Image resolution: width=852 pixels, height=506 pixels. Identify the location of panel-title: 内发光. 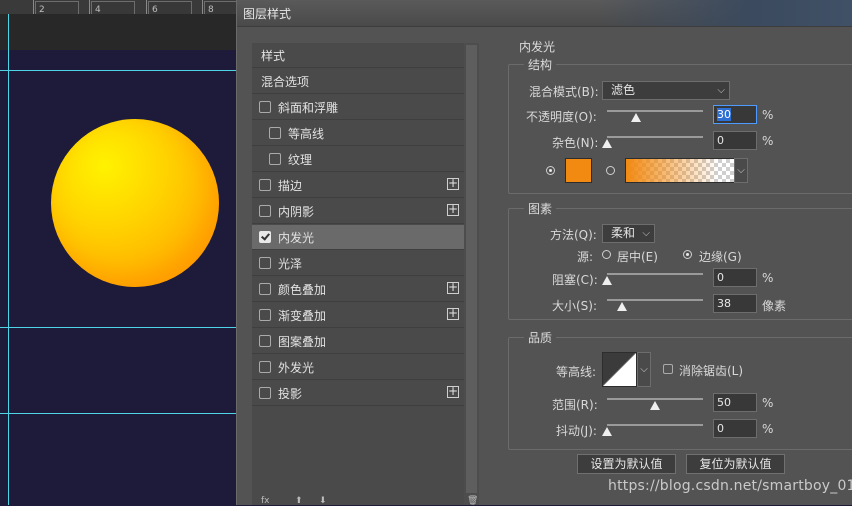
(537, 47).